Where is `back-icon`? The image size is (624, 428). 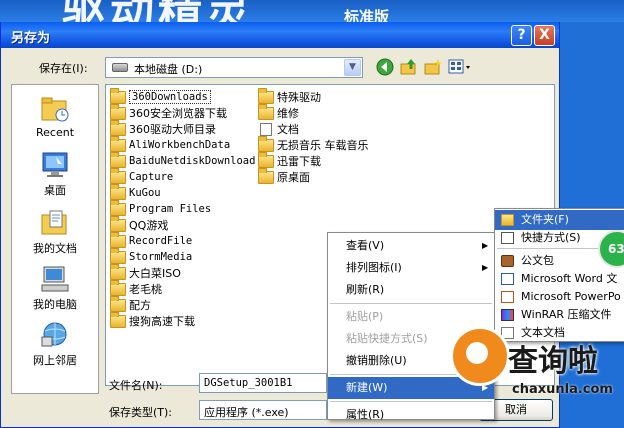
back-icon is located at coordinates (385, 68).